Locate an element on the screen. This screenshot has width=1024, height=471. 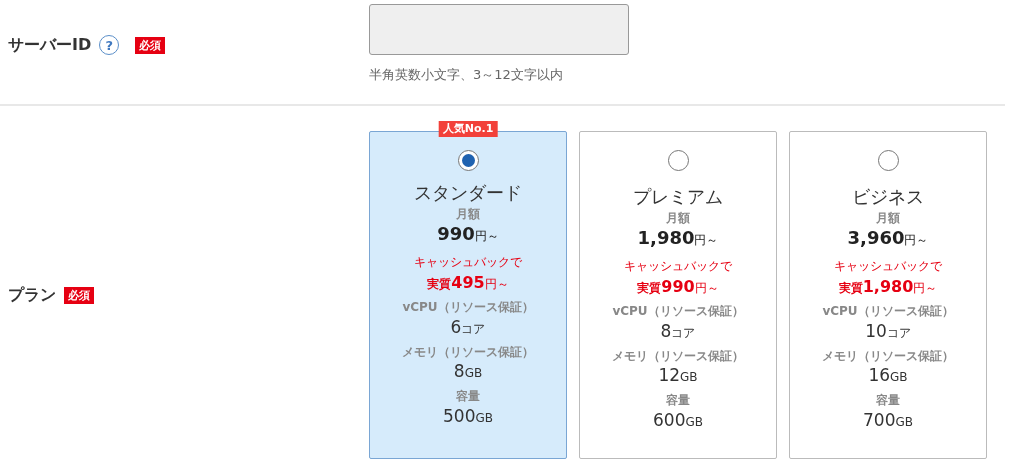
spec-value: 500GB is located at coordinates (468, 416).